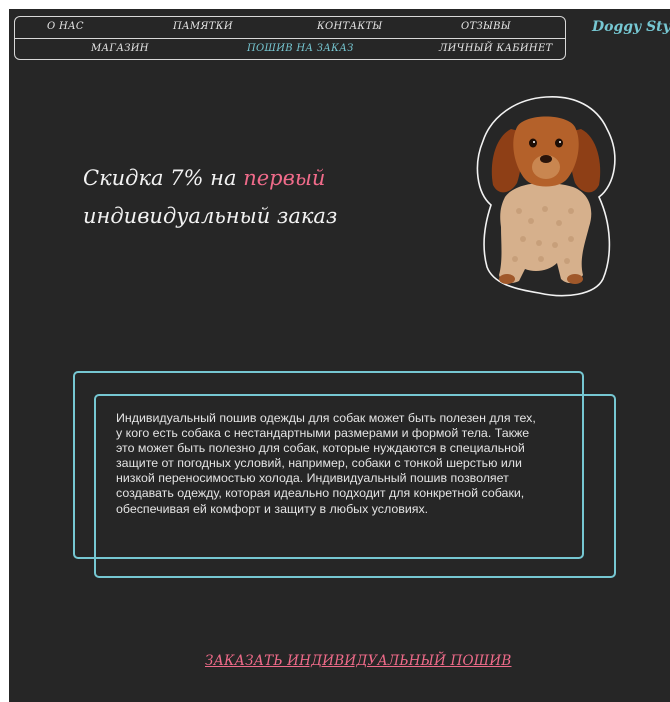  I want to click on nav-link-memos: ПАМЯТКИ, so click(203, 26).